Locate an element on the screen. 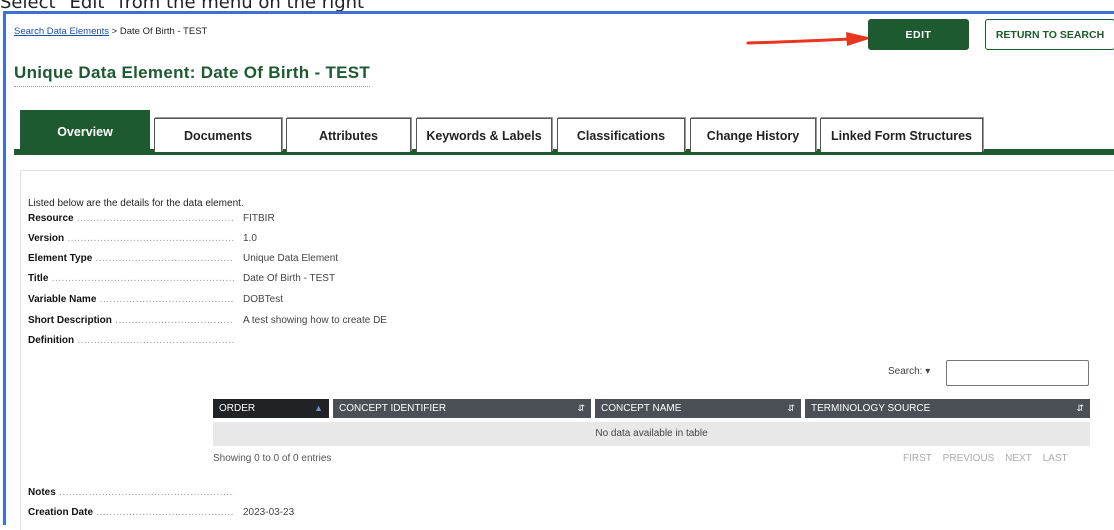  column-header-order: ORDER ▲ is located at coordinates (271, 408).